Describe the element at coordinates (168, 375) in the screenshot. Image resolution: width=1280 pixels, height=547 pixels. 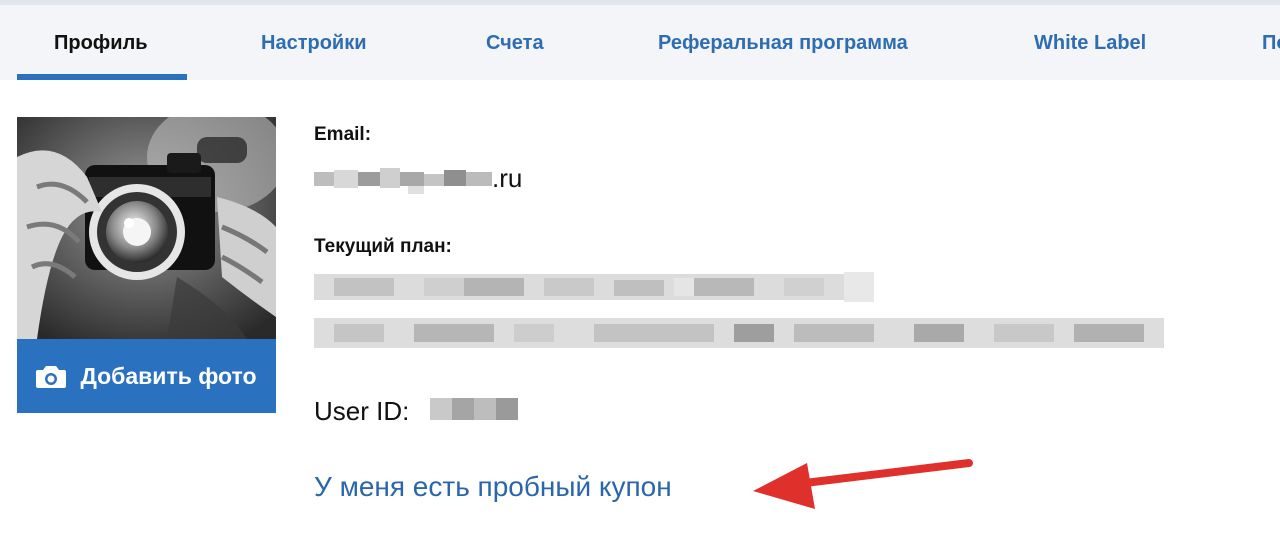
I see `add-photo-label: Добавить фото` at that location.